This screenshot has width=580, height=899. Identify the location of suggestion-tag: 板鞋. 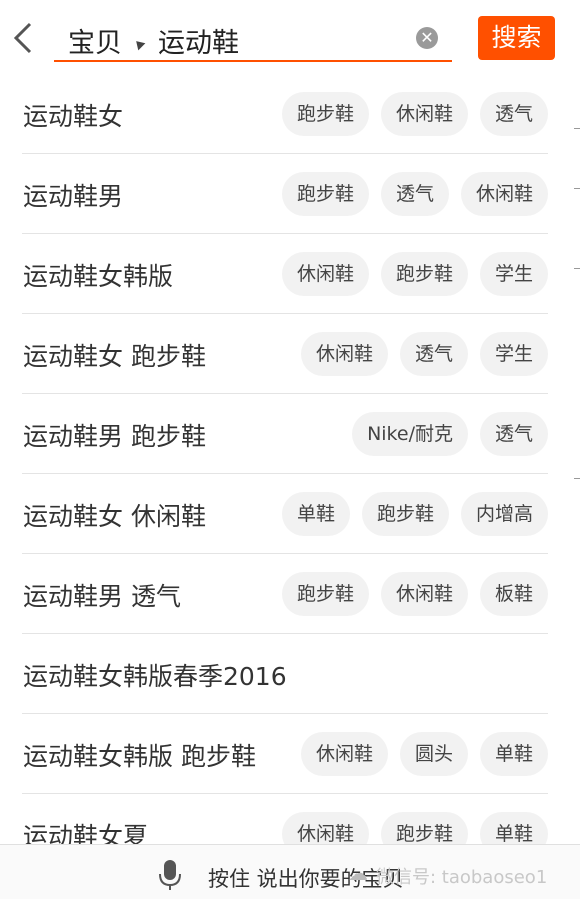
(513, 594).